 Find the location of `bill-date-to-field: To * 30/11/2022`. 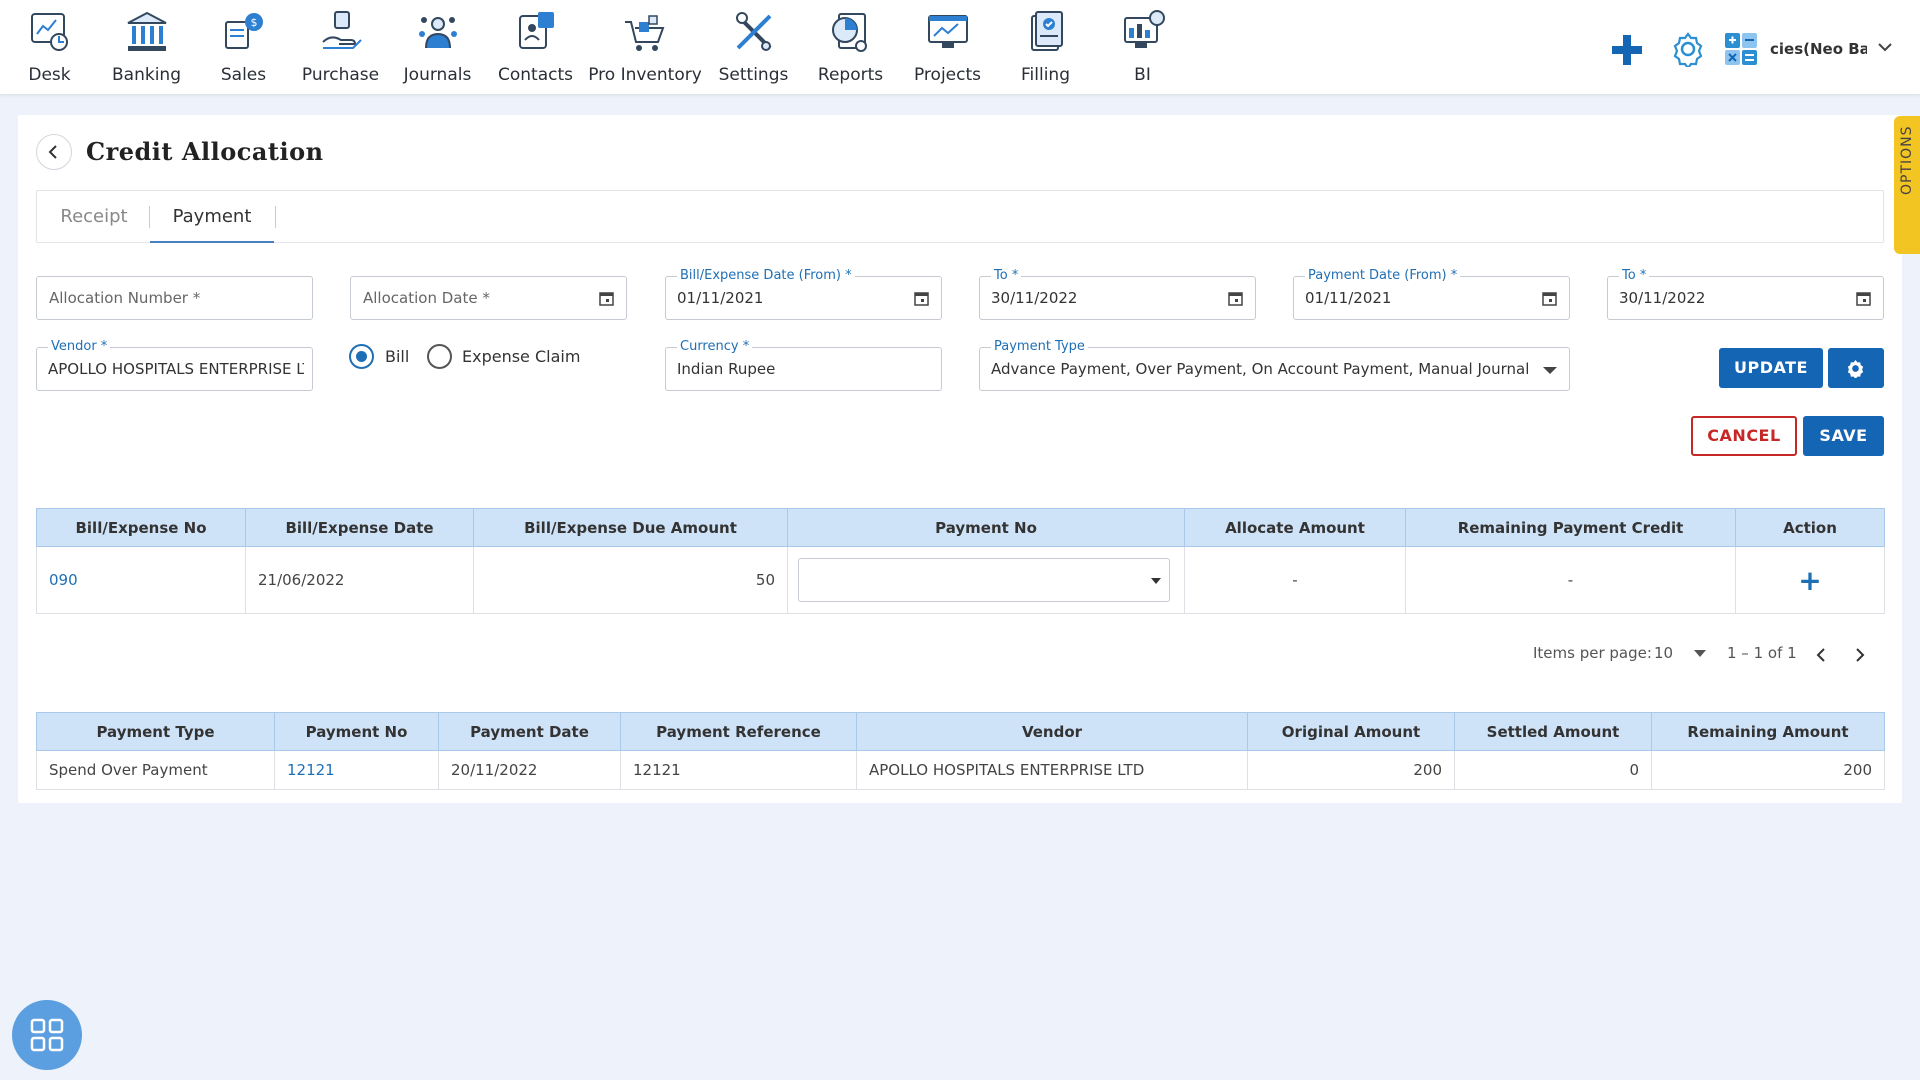

bill-date-to-field: To * 30/11/2022 is located at coordinates (1117, 294).